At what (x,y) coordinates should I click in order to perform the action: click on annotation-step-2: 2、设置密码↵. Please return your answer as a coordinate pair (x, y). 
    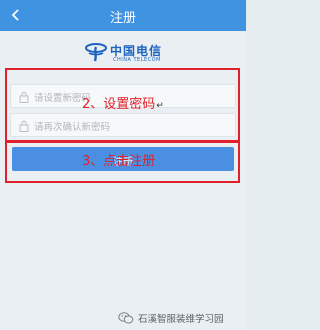
    Looking at the image, I should click on (123, 102).